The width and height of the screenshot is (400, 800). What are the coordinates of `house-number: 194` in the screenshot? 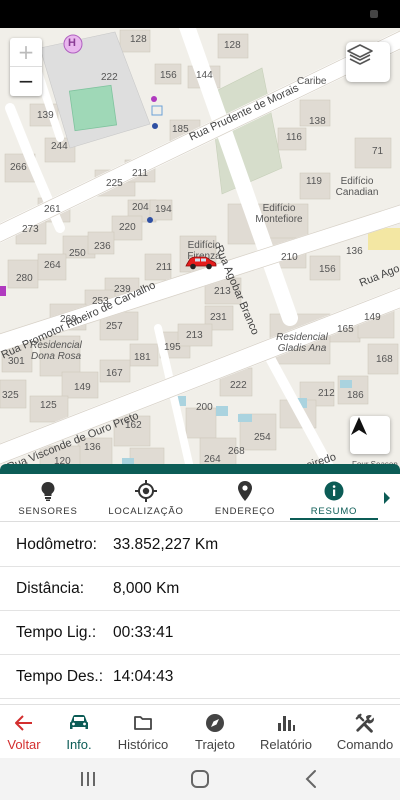 It's located at (163, 209).